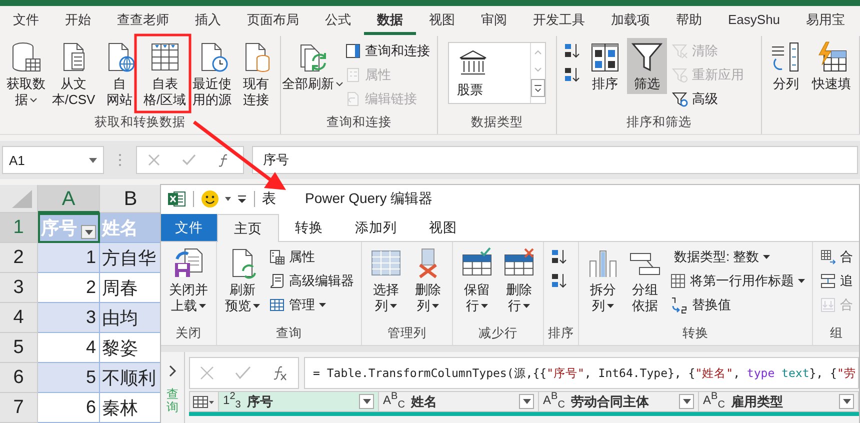  Describe the element at coordinates (19, 378) in the screenshot. I see `row-header: 6` at that location.